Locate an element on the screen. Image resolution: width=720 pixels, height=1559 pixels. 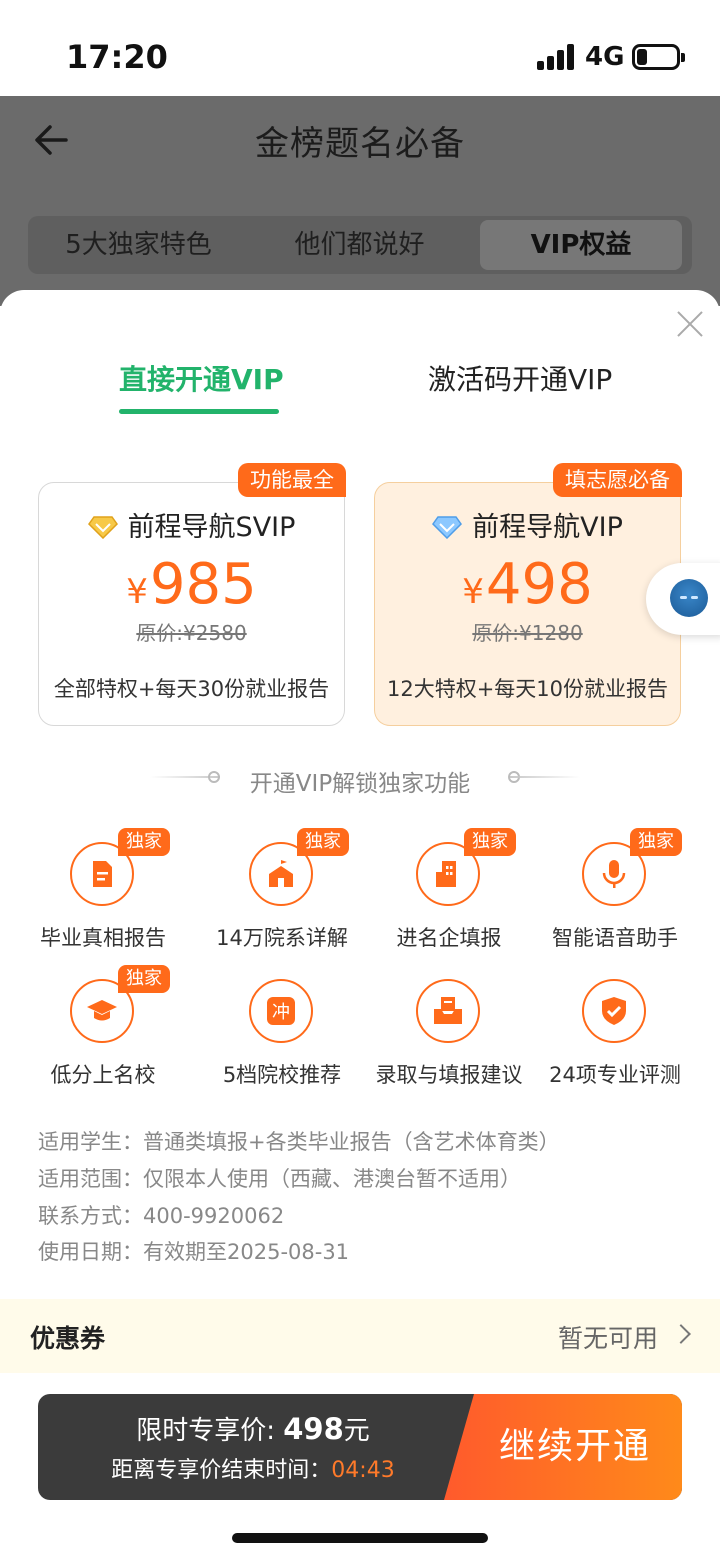
plan-price: ¥985 is located at coordinates (191, 588).